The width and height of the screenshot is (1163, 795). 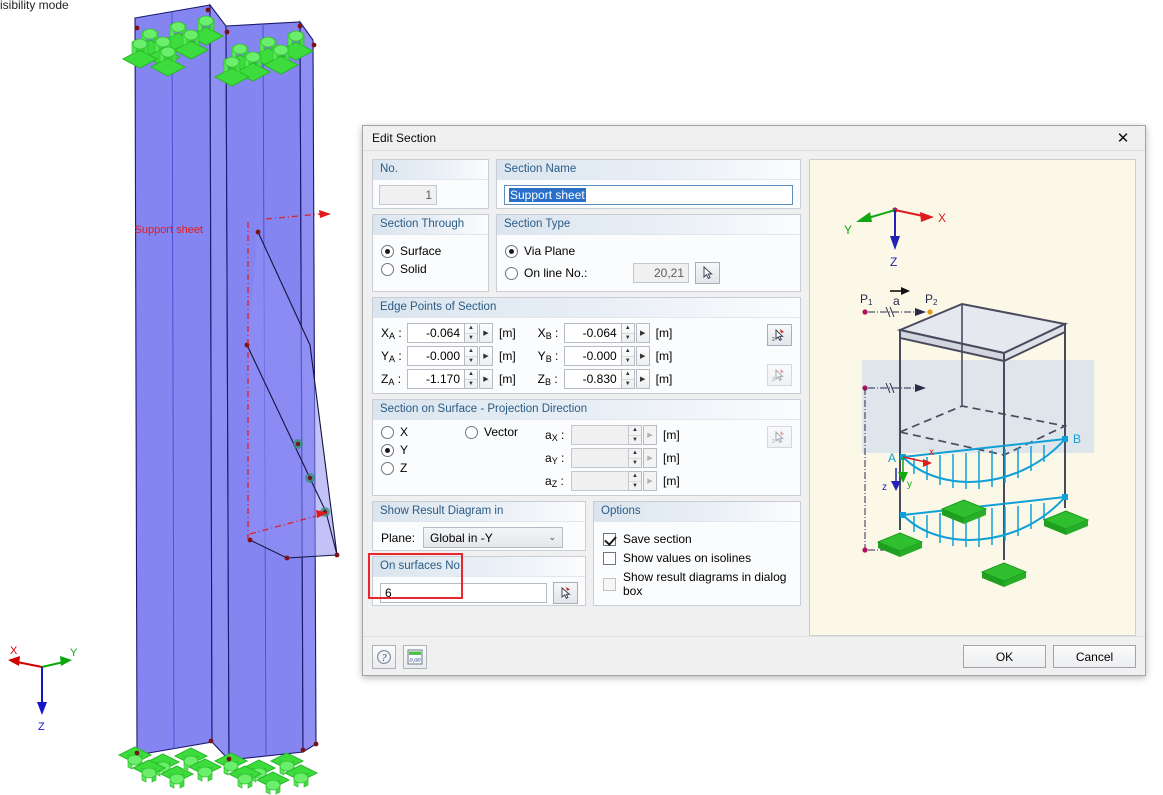 What do you see at coordinates (697, 558) in the screenshot?
I see `checkbox-show-values-isolines: Show values on isolines` at bounding box center [697, 558].